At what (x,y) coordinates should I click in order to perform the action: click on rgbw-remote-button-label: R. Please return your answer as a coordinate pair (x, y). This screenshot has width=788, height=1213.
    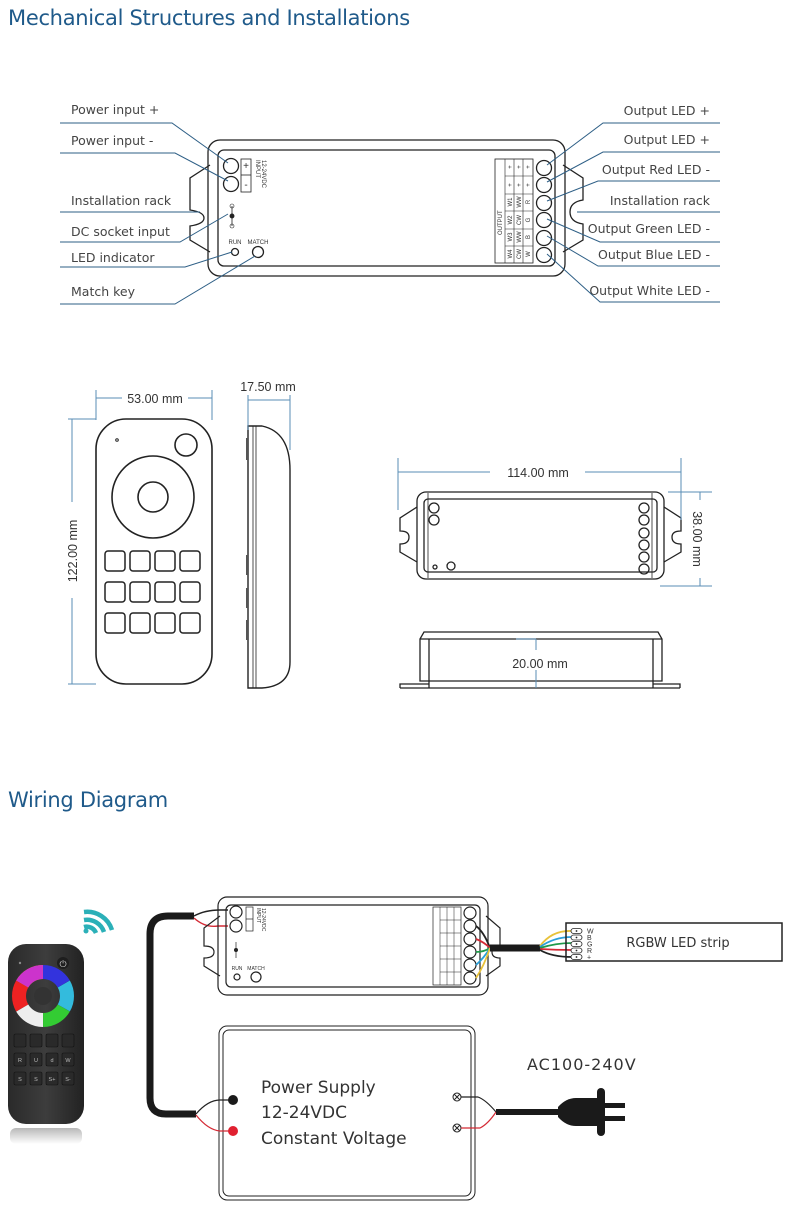
    Looking at the image, I should click on (20, 1061).